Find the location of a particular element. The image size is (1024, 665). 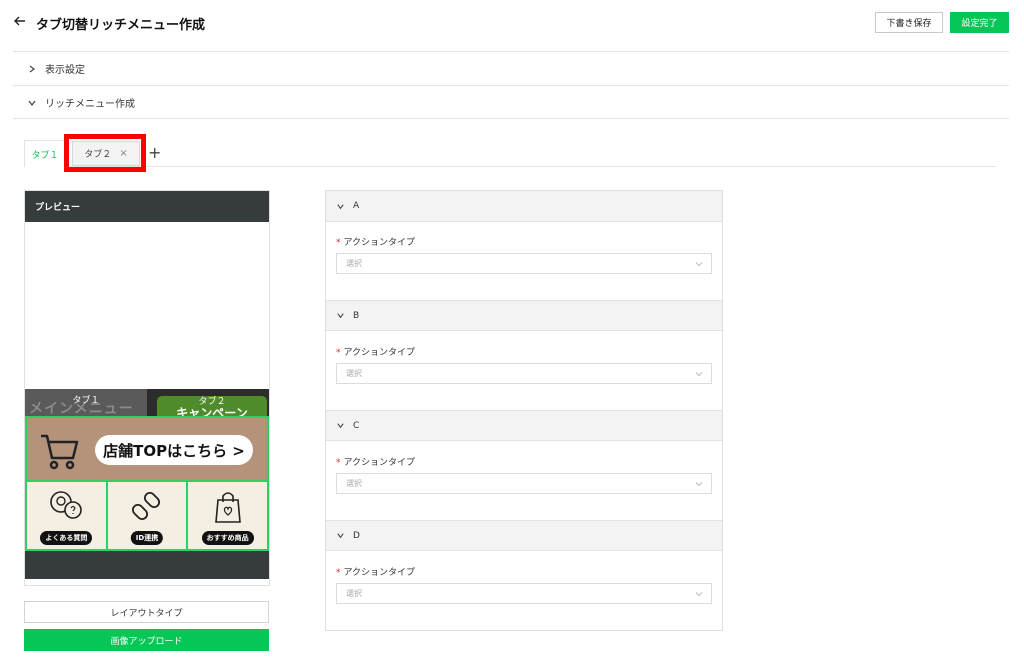

cell-label: よくある質問 is located at coordinates (66, 538).